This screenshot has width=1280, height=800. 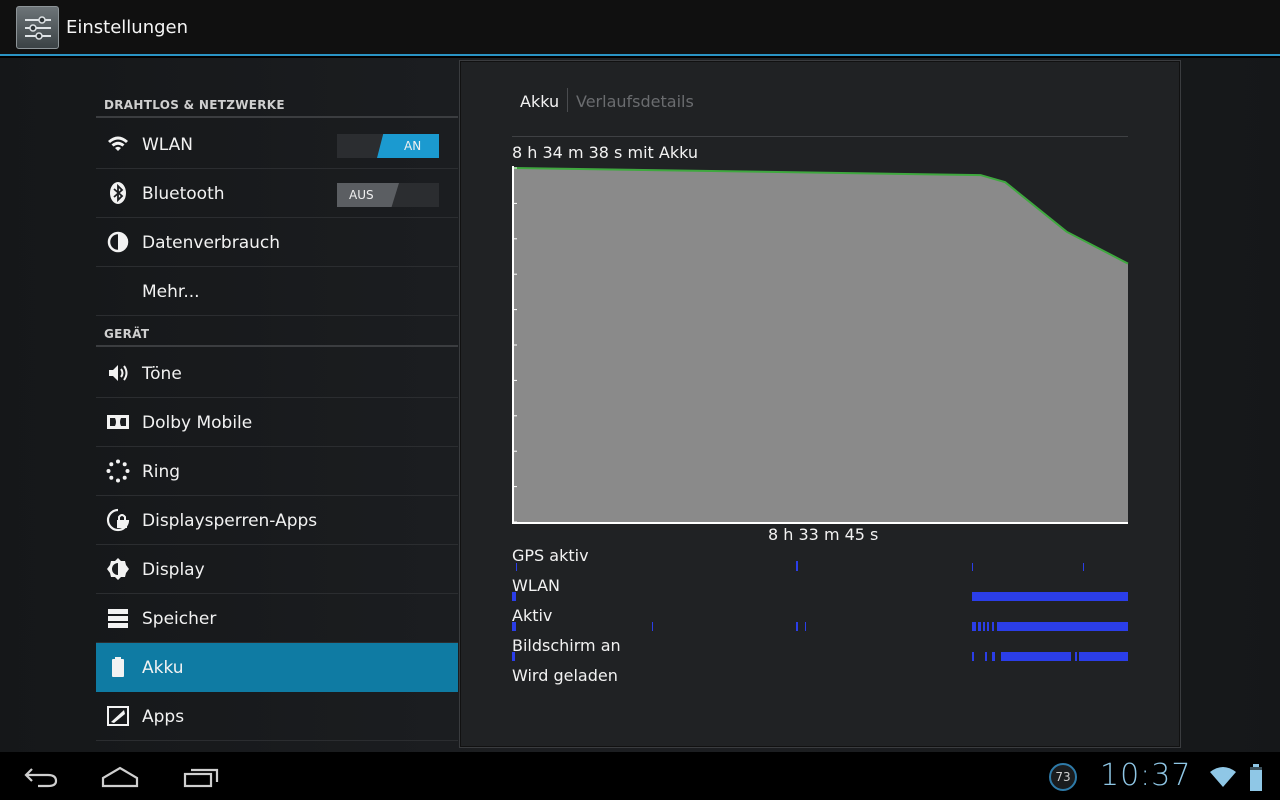 What do you see at coordinates (41, 777) in the screenshot?
I see `back-icon` at bounding box center [41, 777].